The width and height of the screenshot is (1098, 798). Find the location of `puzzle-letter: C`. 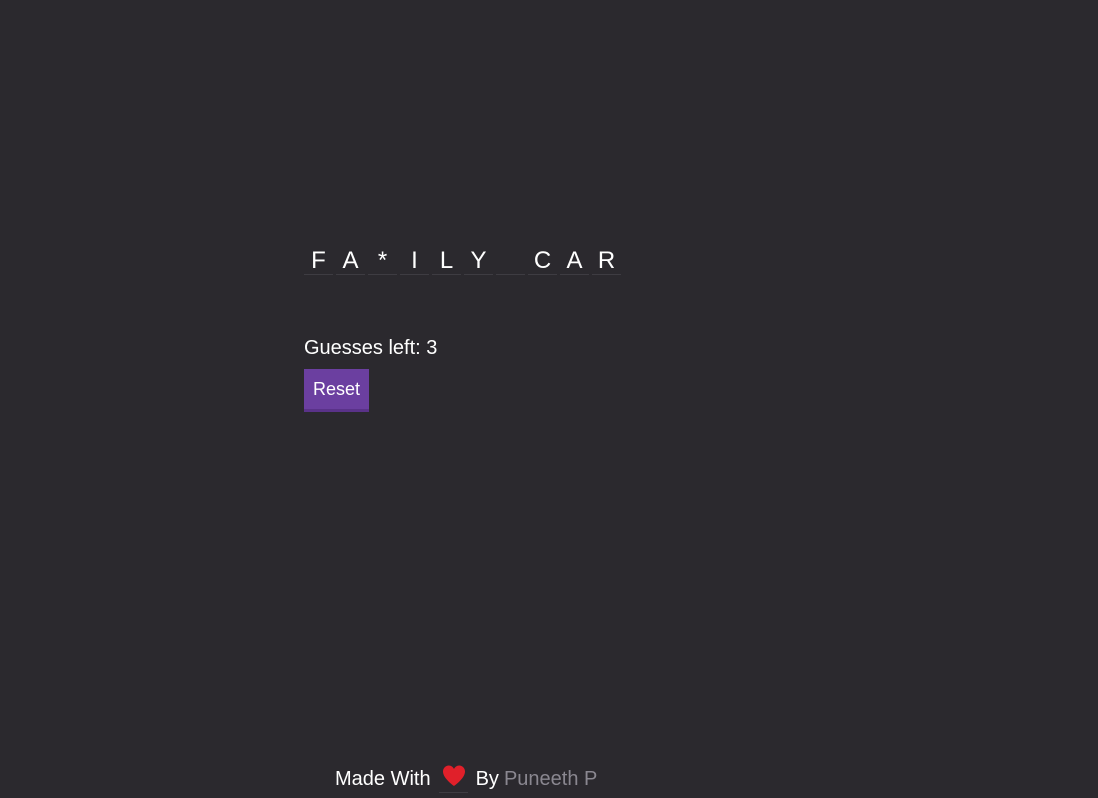

puzzle-letter: C is located at coordinates (542, 259).